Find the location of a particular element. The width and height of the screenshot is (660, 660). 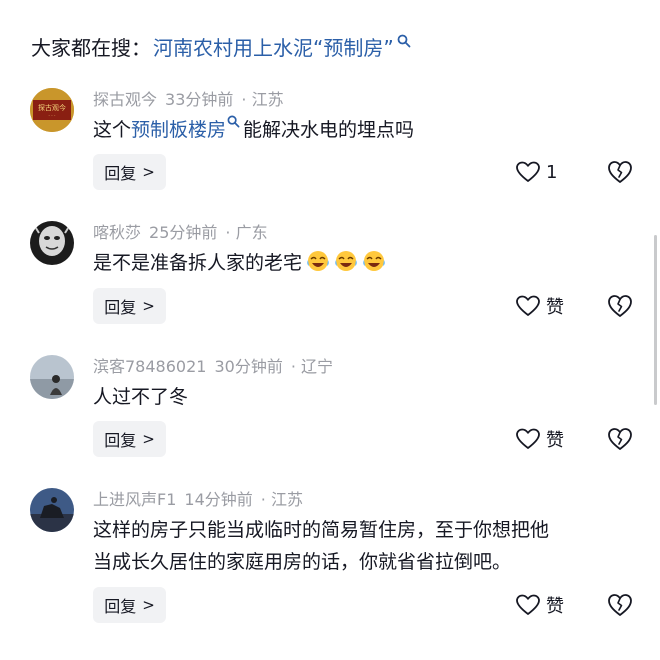

username: 上进风声F1 is located at coordinates (134, 499).